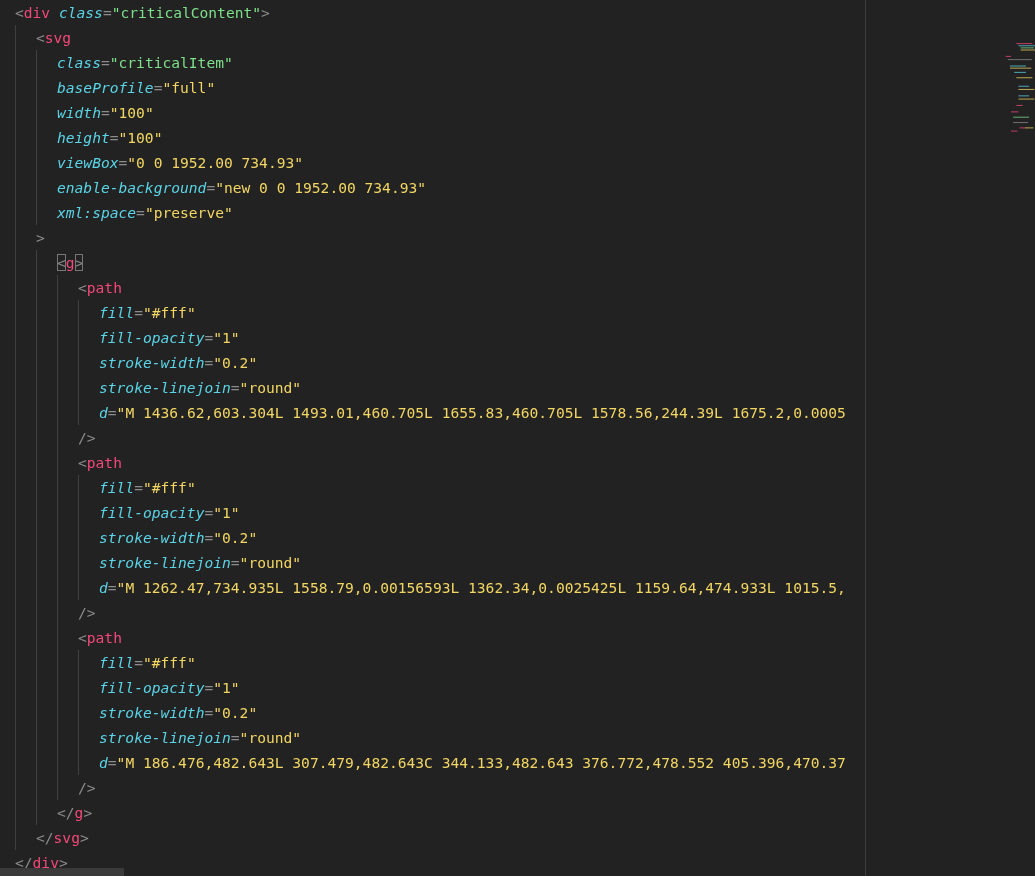 The width and height of the screenshot is (1035, 876). I want to click on code-token: "0 0 1952.00 734.93", so click(215, 162).